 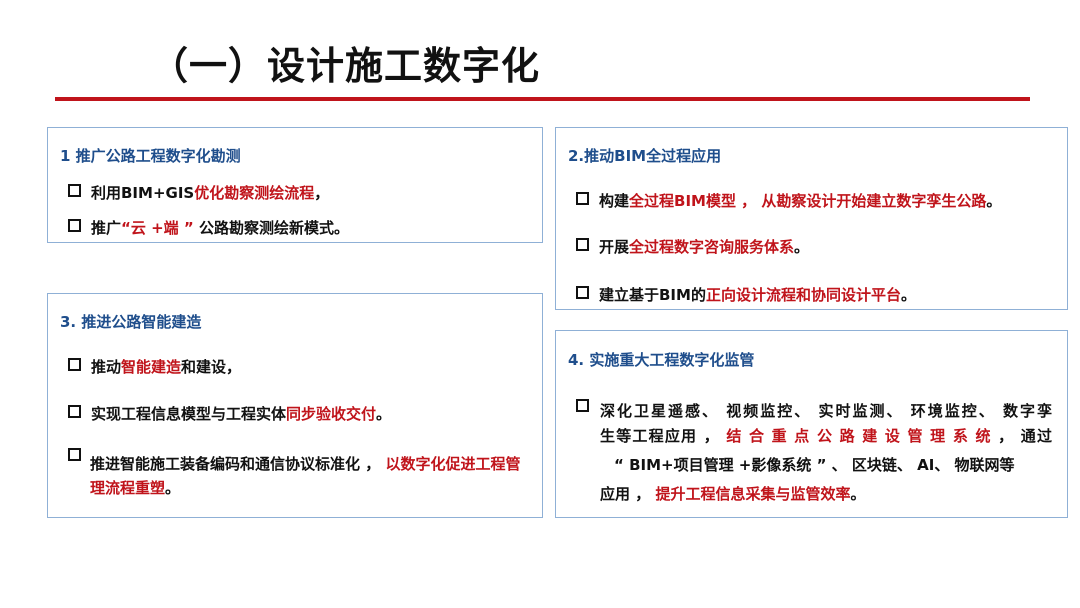 I want to click on page-title: （一）设计施工数字化, so click(x=345, y=66).